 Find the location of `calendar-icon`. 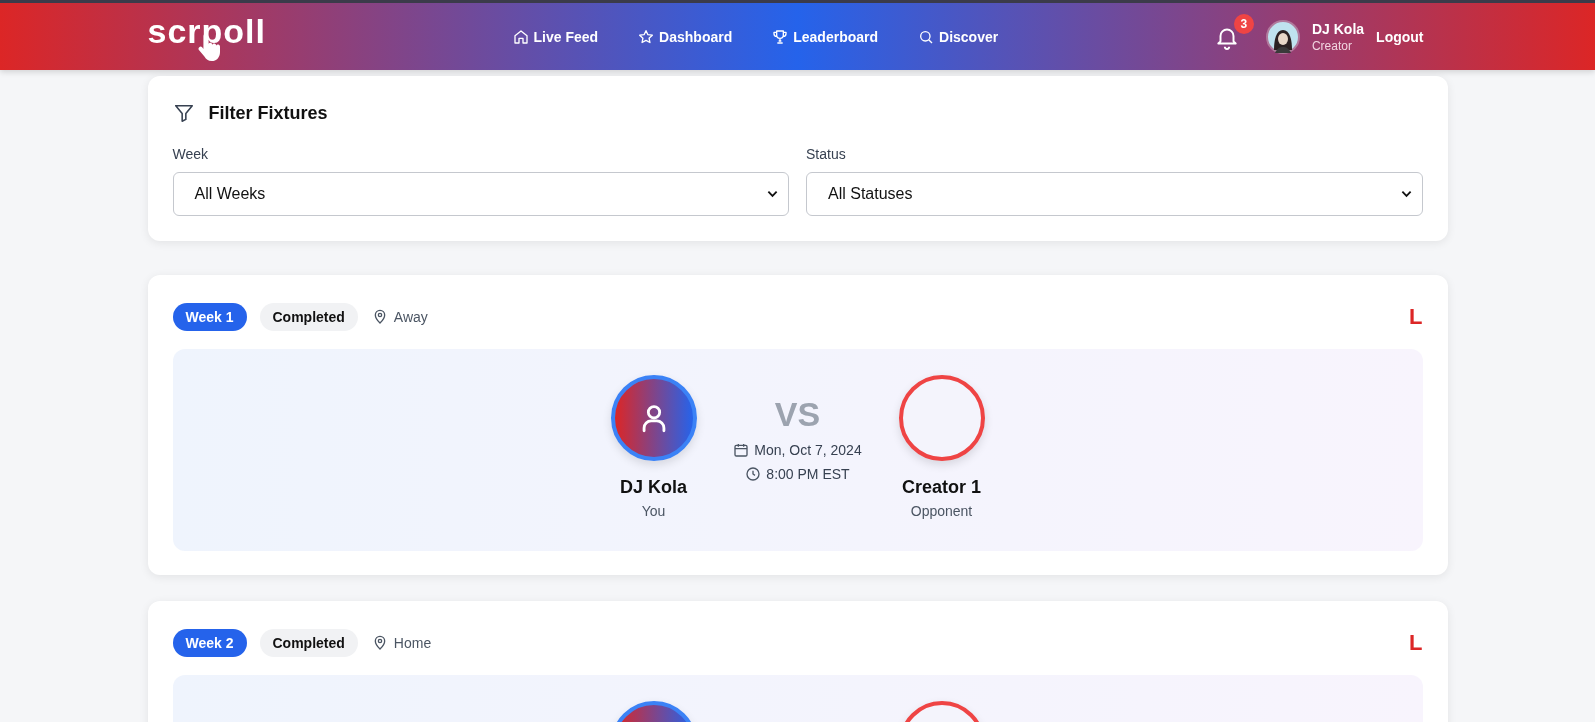

calendar-icon is located at coordinates (741, 450).